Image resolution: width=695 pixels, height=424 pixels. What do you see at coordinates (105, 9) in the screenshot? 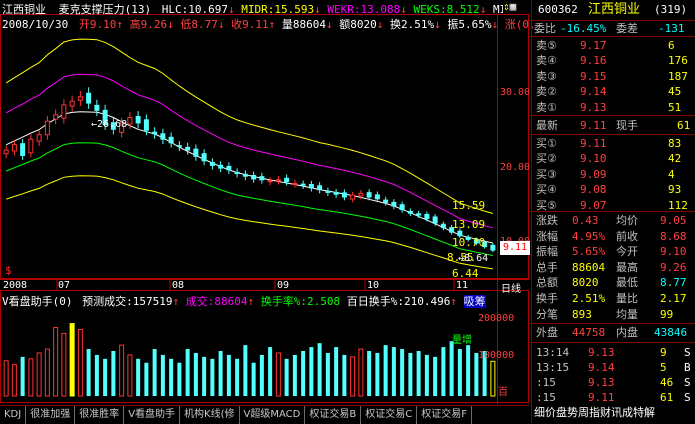
I see `indicator-name: 麦克支撑压力(13)` at bounding box center [105, 9].